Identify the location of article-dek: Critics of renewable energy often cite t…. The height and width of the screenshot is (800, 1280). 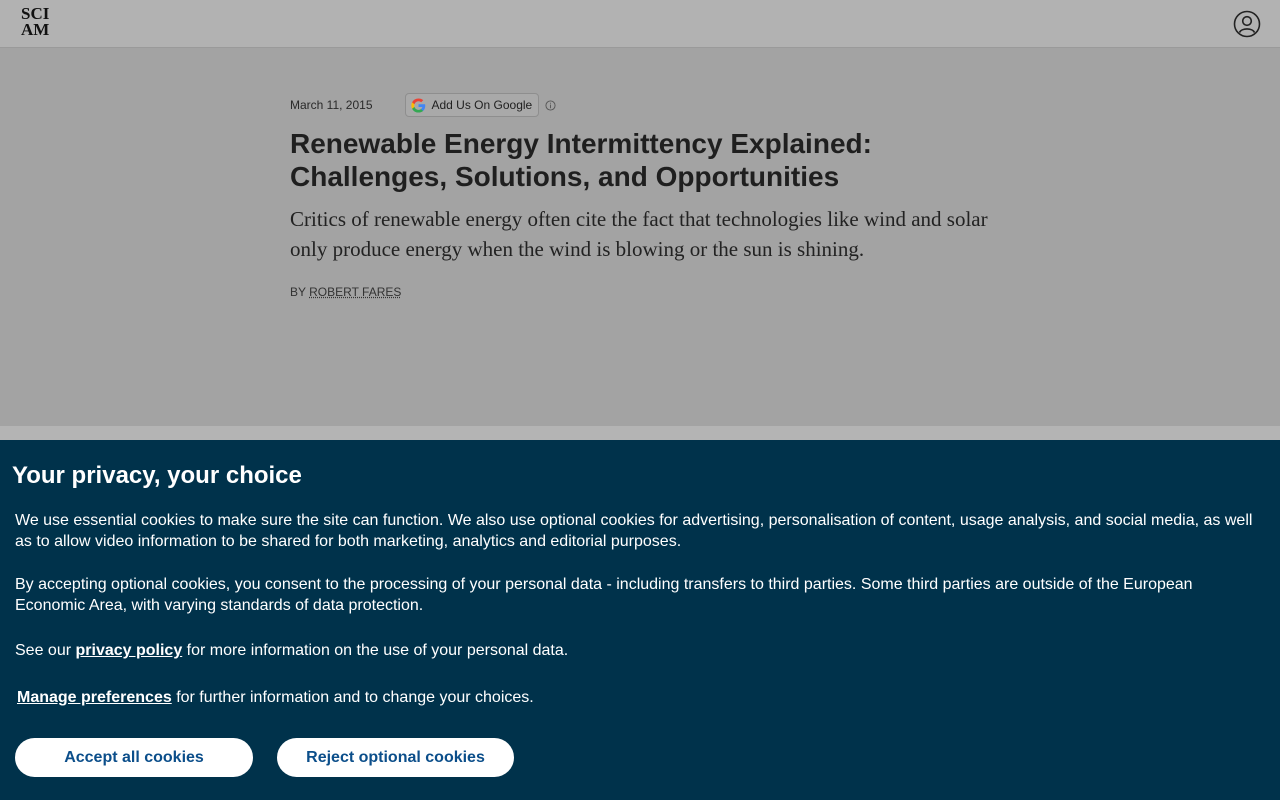
(639, 234).